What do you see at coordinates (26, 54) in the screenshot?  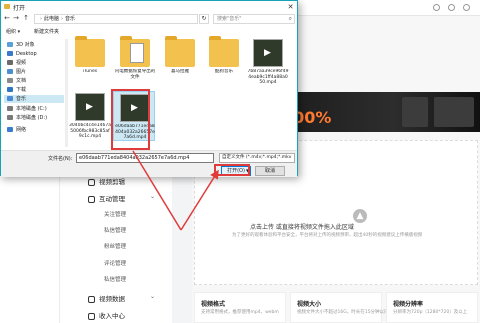 I see `nav-item-label: Desktop` at bounding box center [26, 54].